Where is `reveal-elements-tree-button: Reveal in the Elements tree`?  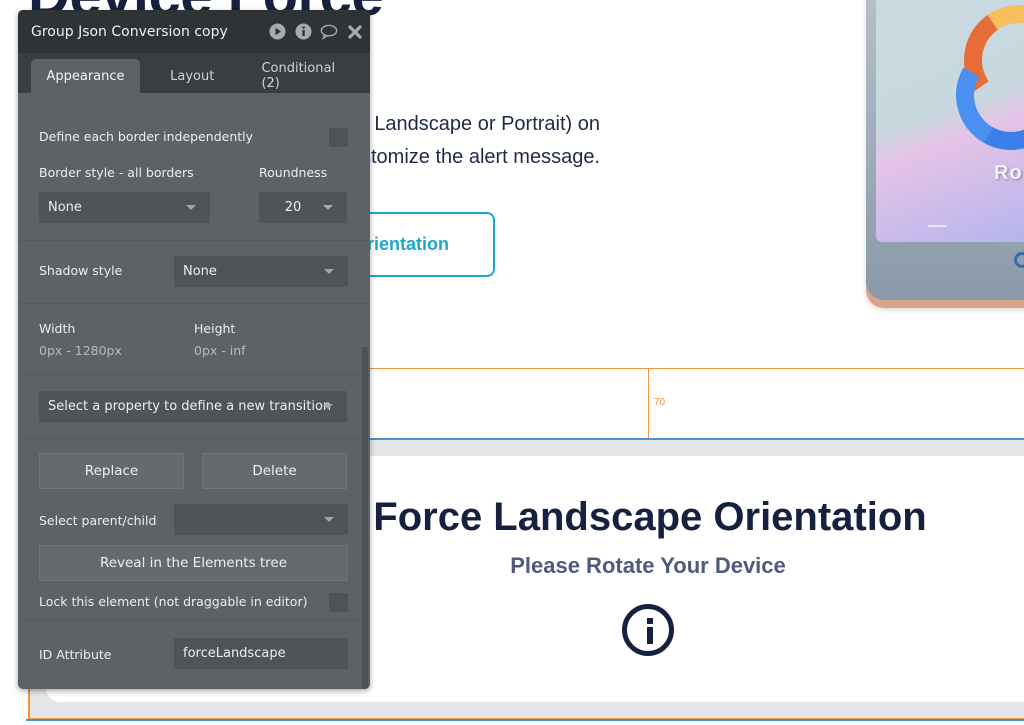
reveal-elements-tree-button: Reveal in the Elements tree is located at coordinates (193, 563).